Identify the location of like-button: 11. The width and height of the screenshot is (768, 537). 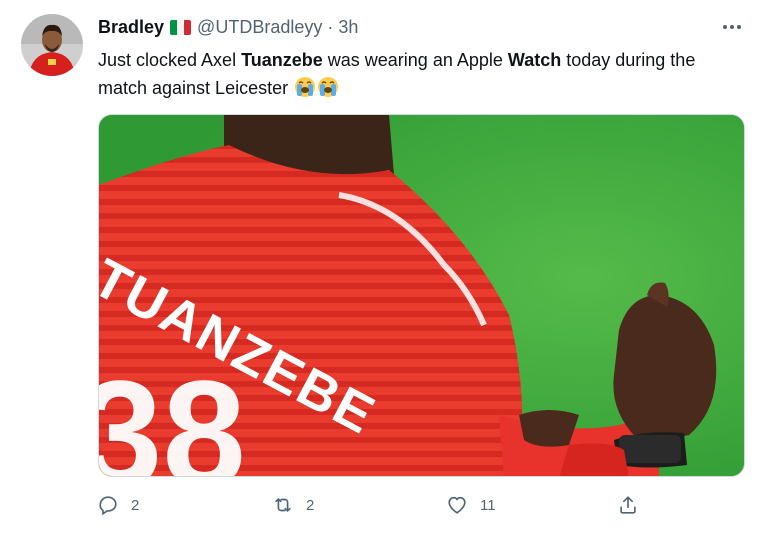
(471, 505).